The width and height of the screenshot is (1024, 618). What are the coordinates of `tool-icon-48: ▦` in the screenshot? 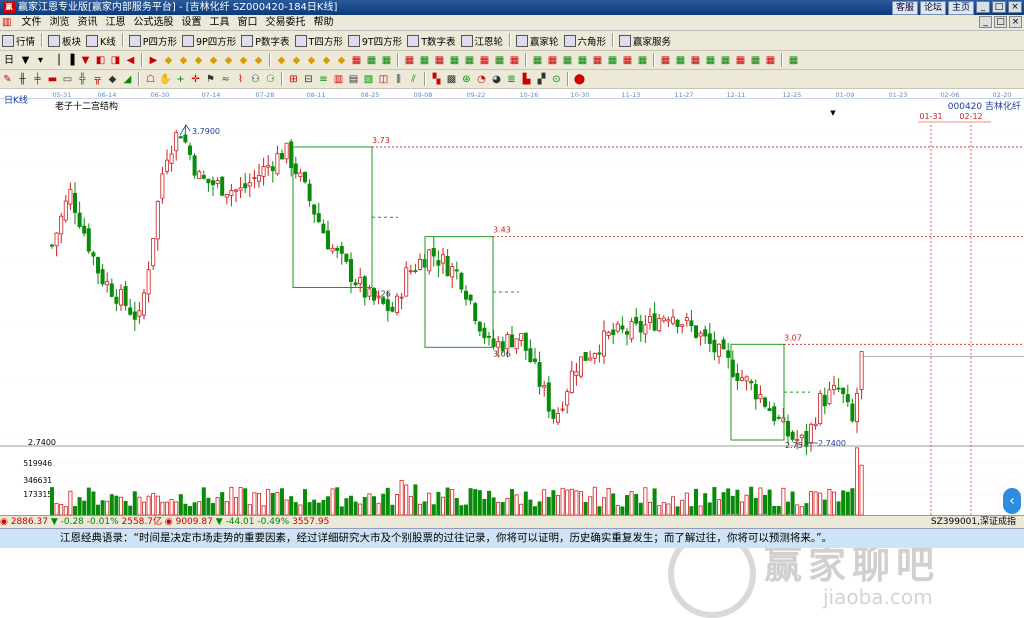 It's located at (793, 60).